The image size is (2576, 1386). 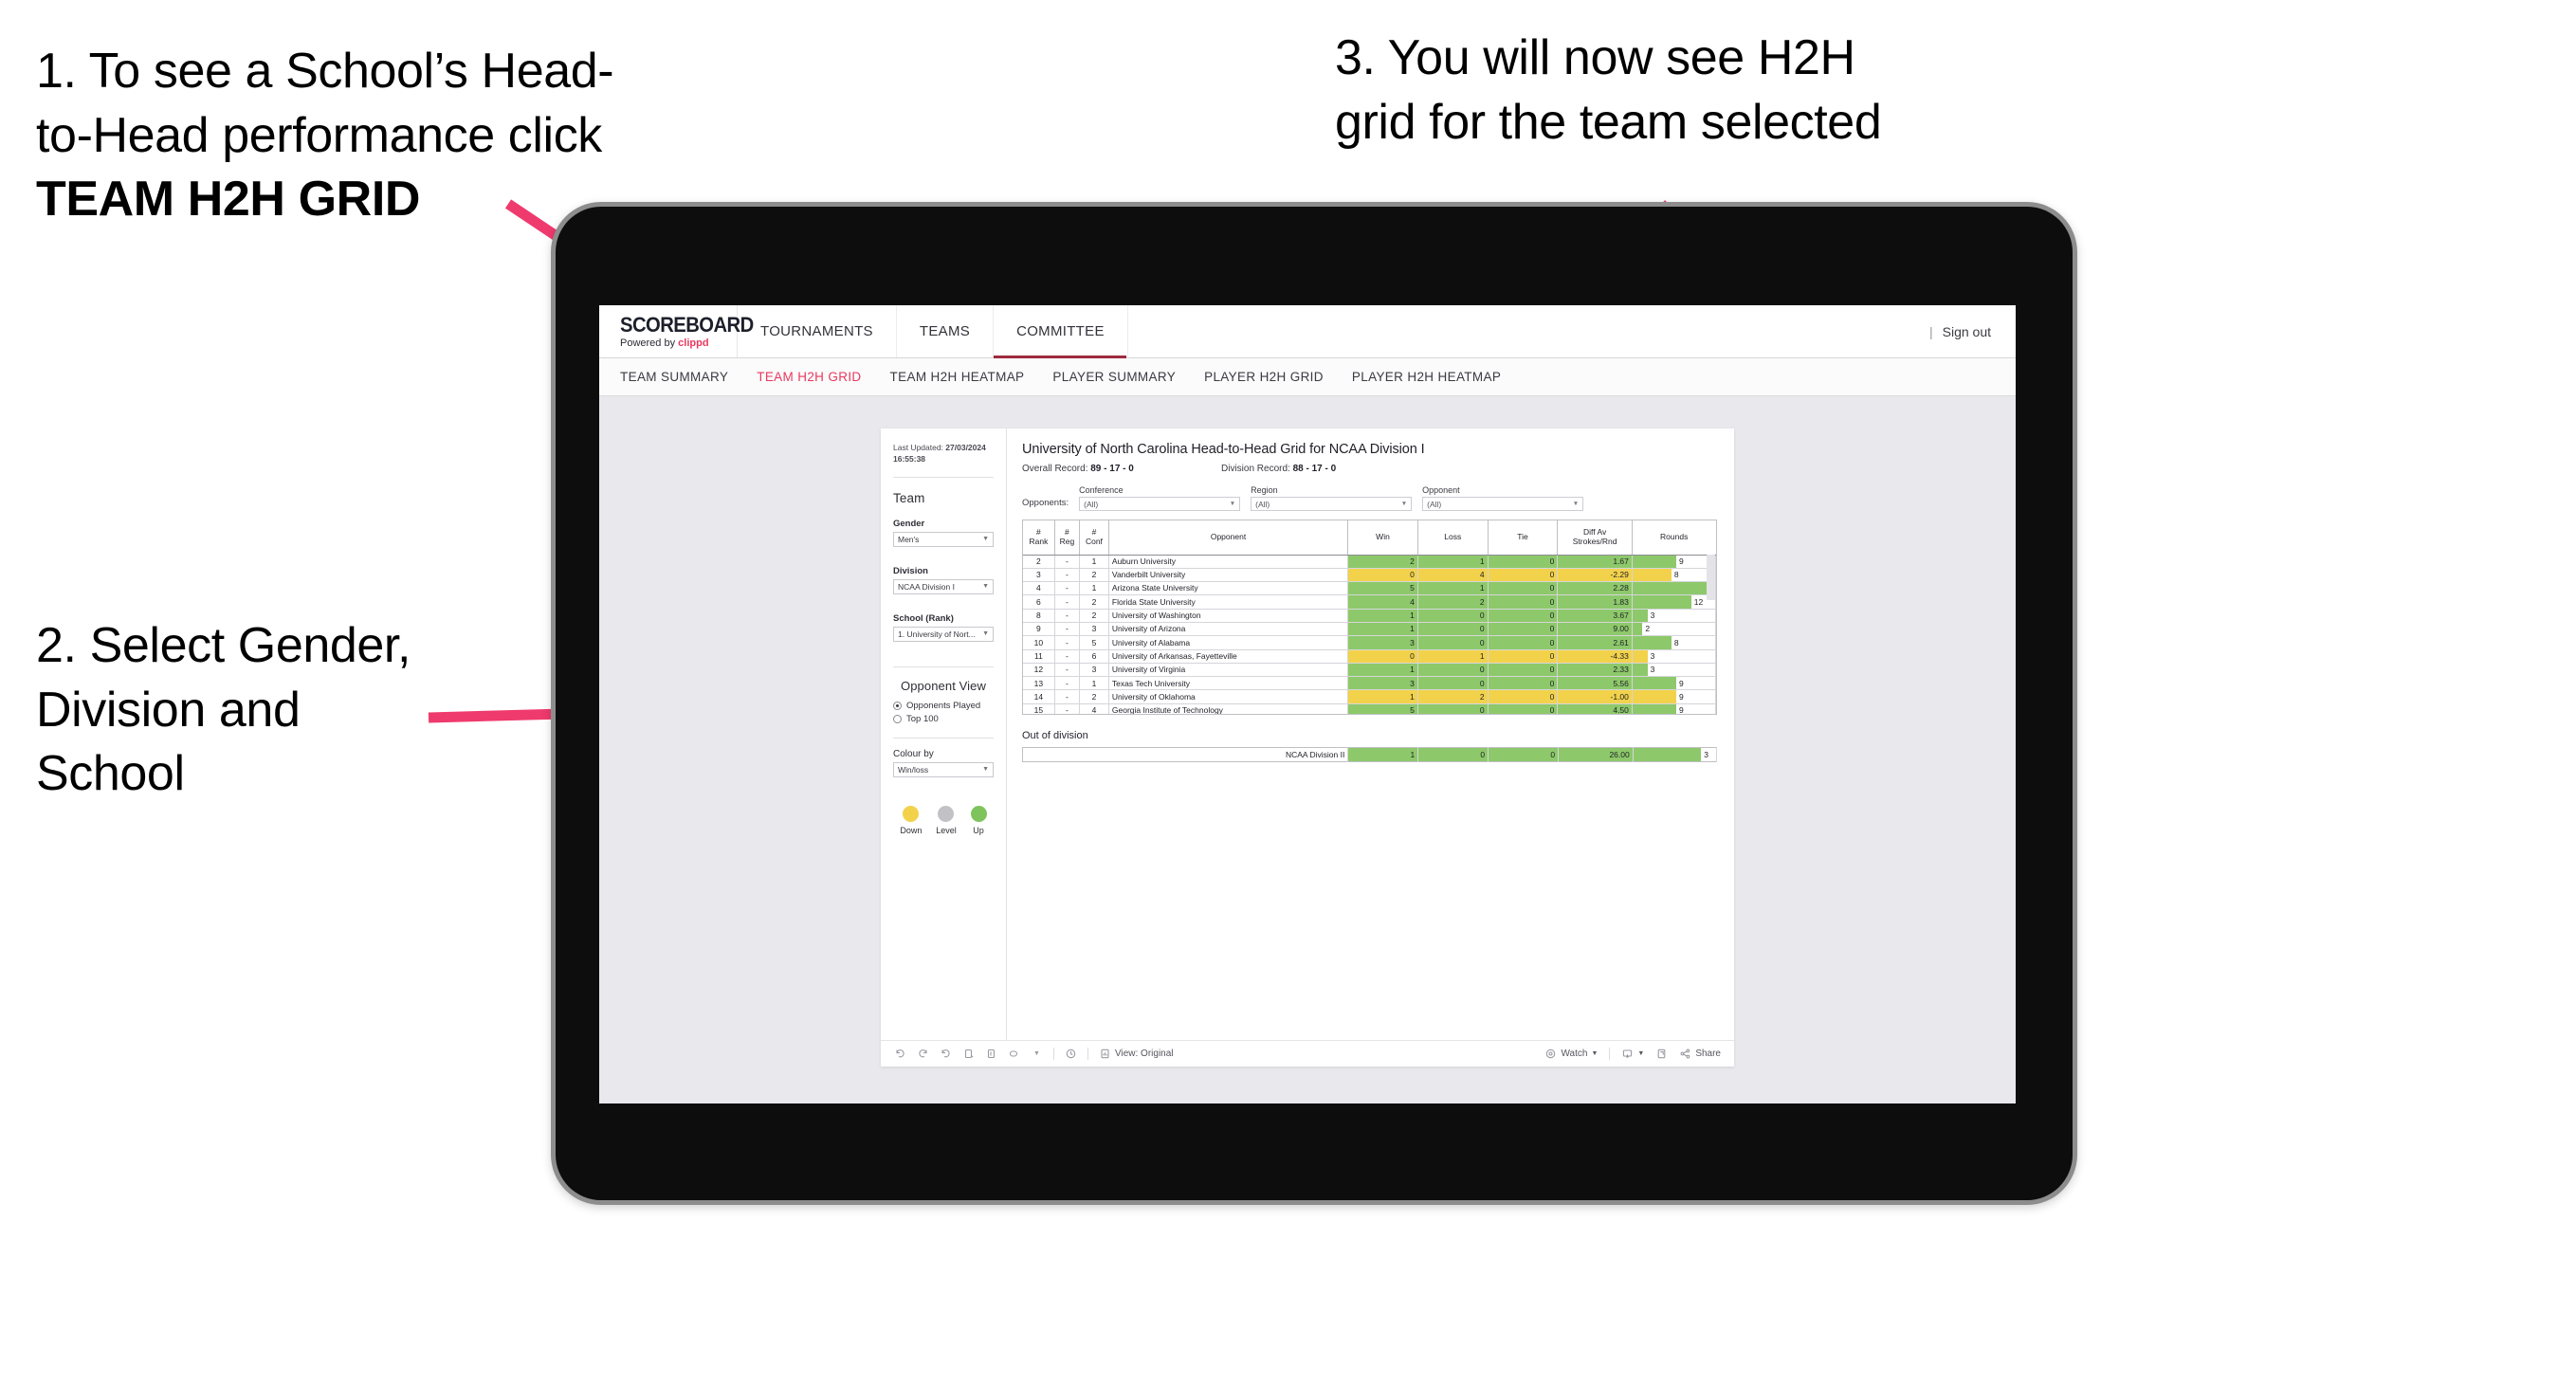 I want to click on subnav-item-team-summary: TEAM SUMMARY, so click(x=674, y=377).